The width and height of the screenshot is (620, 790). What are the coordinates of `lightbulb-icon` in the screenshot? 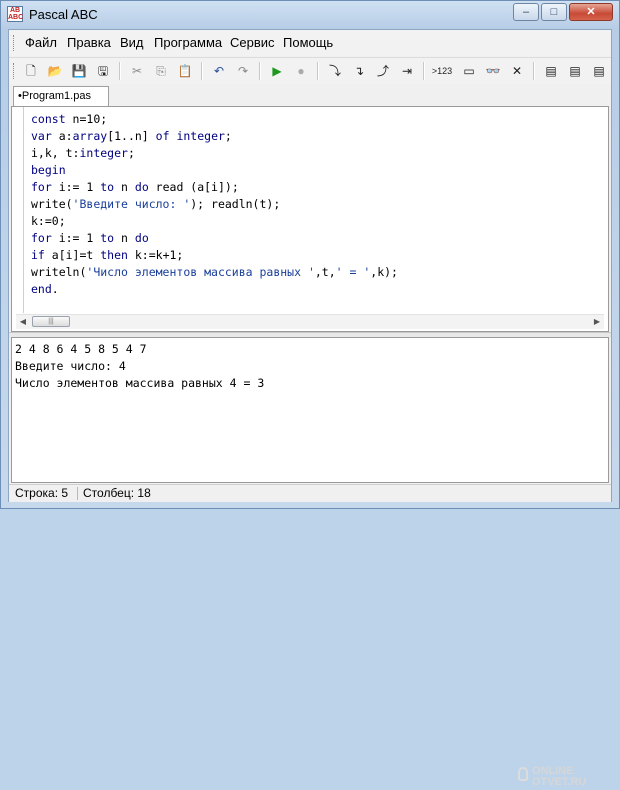 It's located at (523, 774).